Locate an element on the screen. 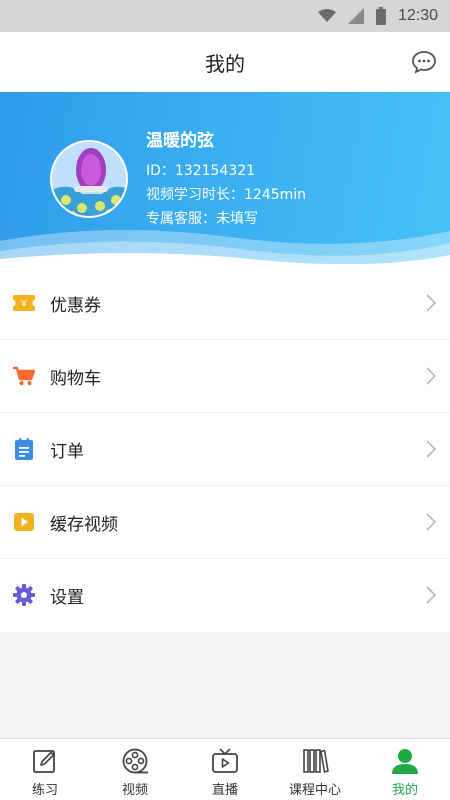 The image size is (450, 800). message-button is located at coordinates (424, 62).